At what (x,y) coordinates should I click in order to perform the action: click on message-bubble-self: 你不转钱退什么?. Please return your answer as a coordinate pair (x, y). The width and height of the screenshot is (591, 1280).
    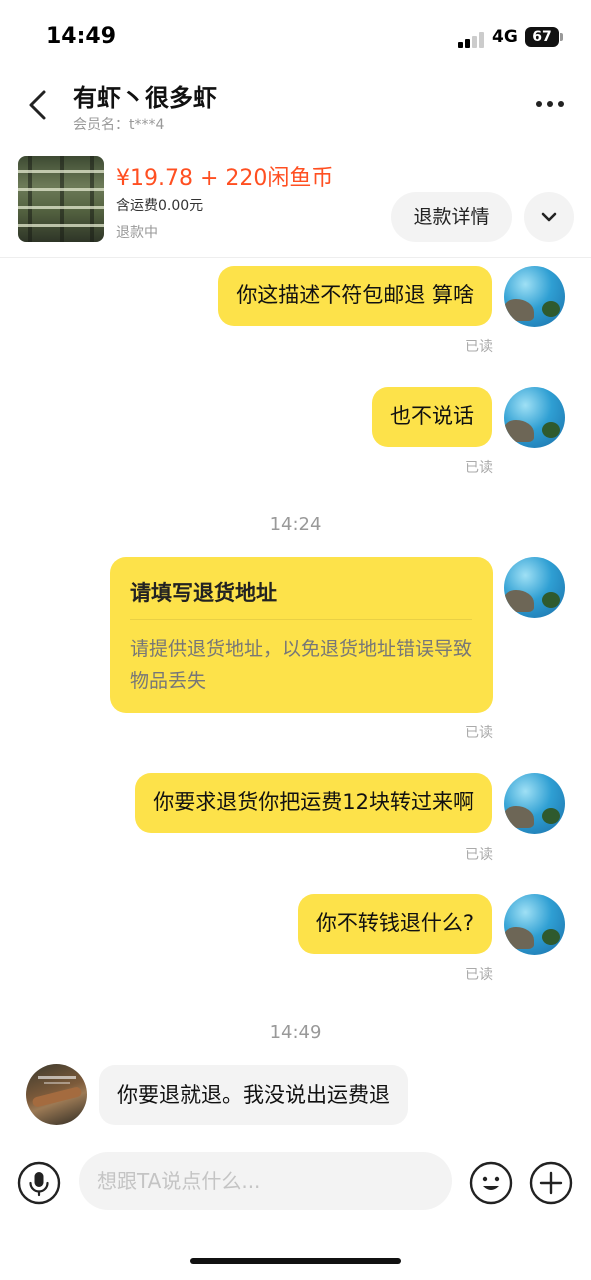
    Looking at the image, I should click on (394, 924).